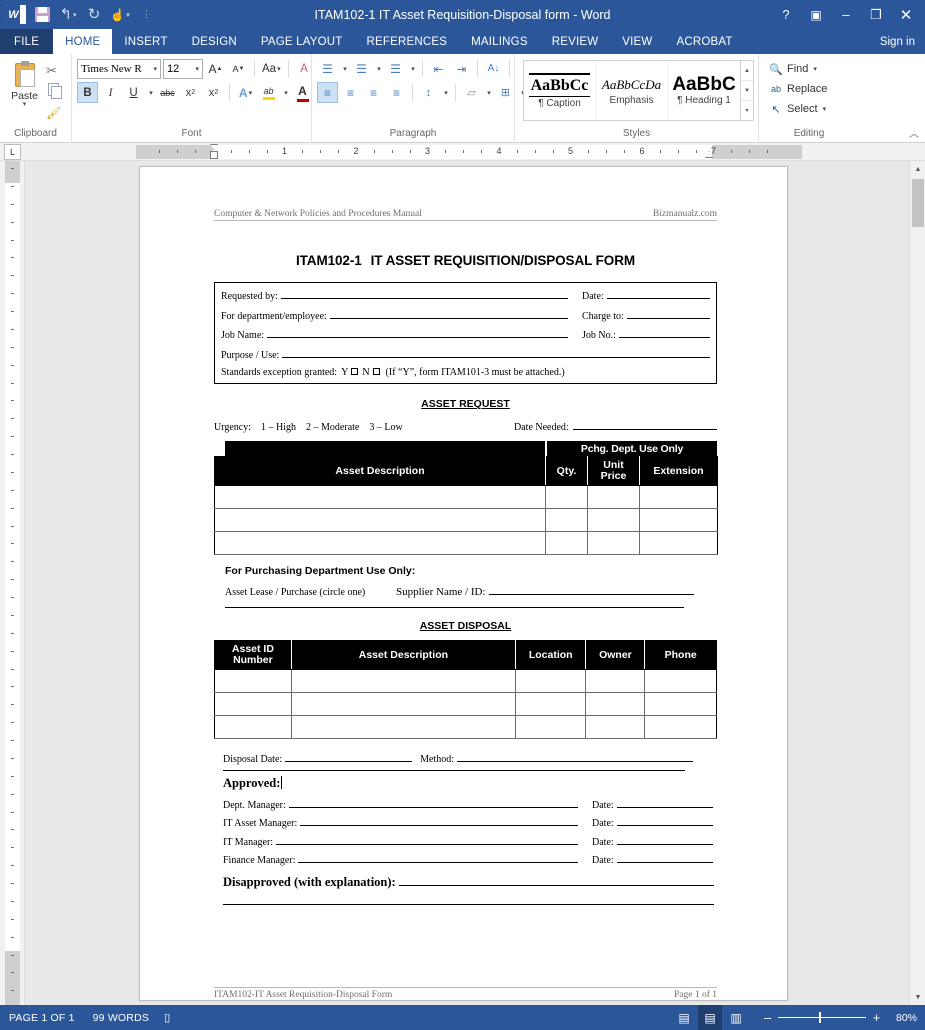  I want to click on underline-button: U, so click(133, 92).